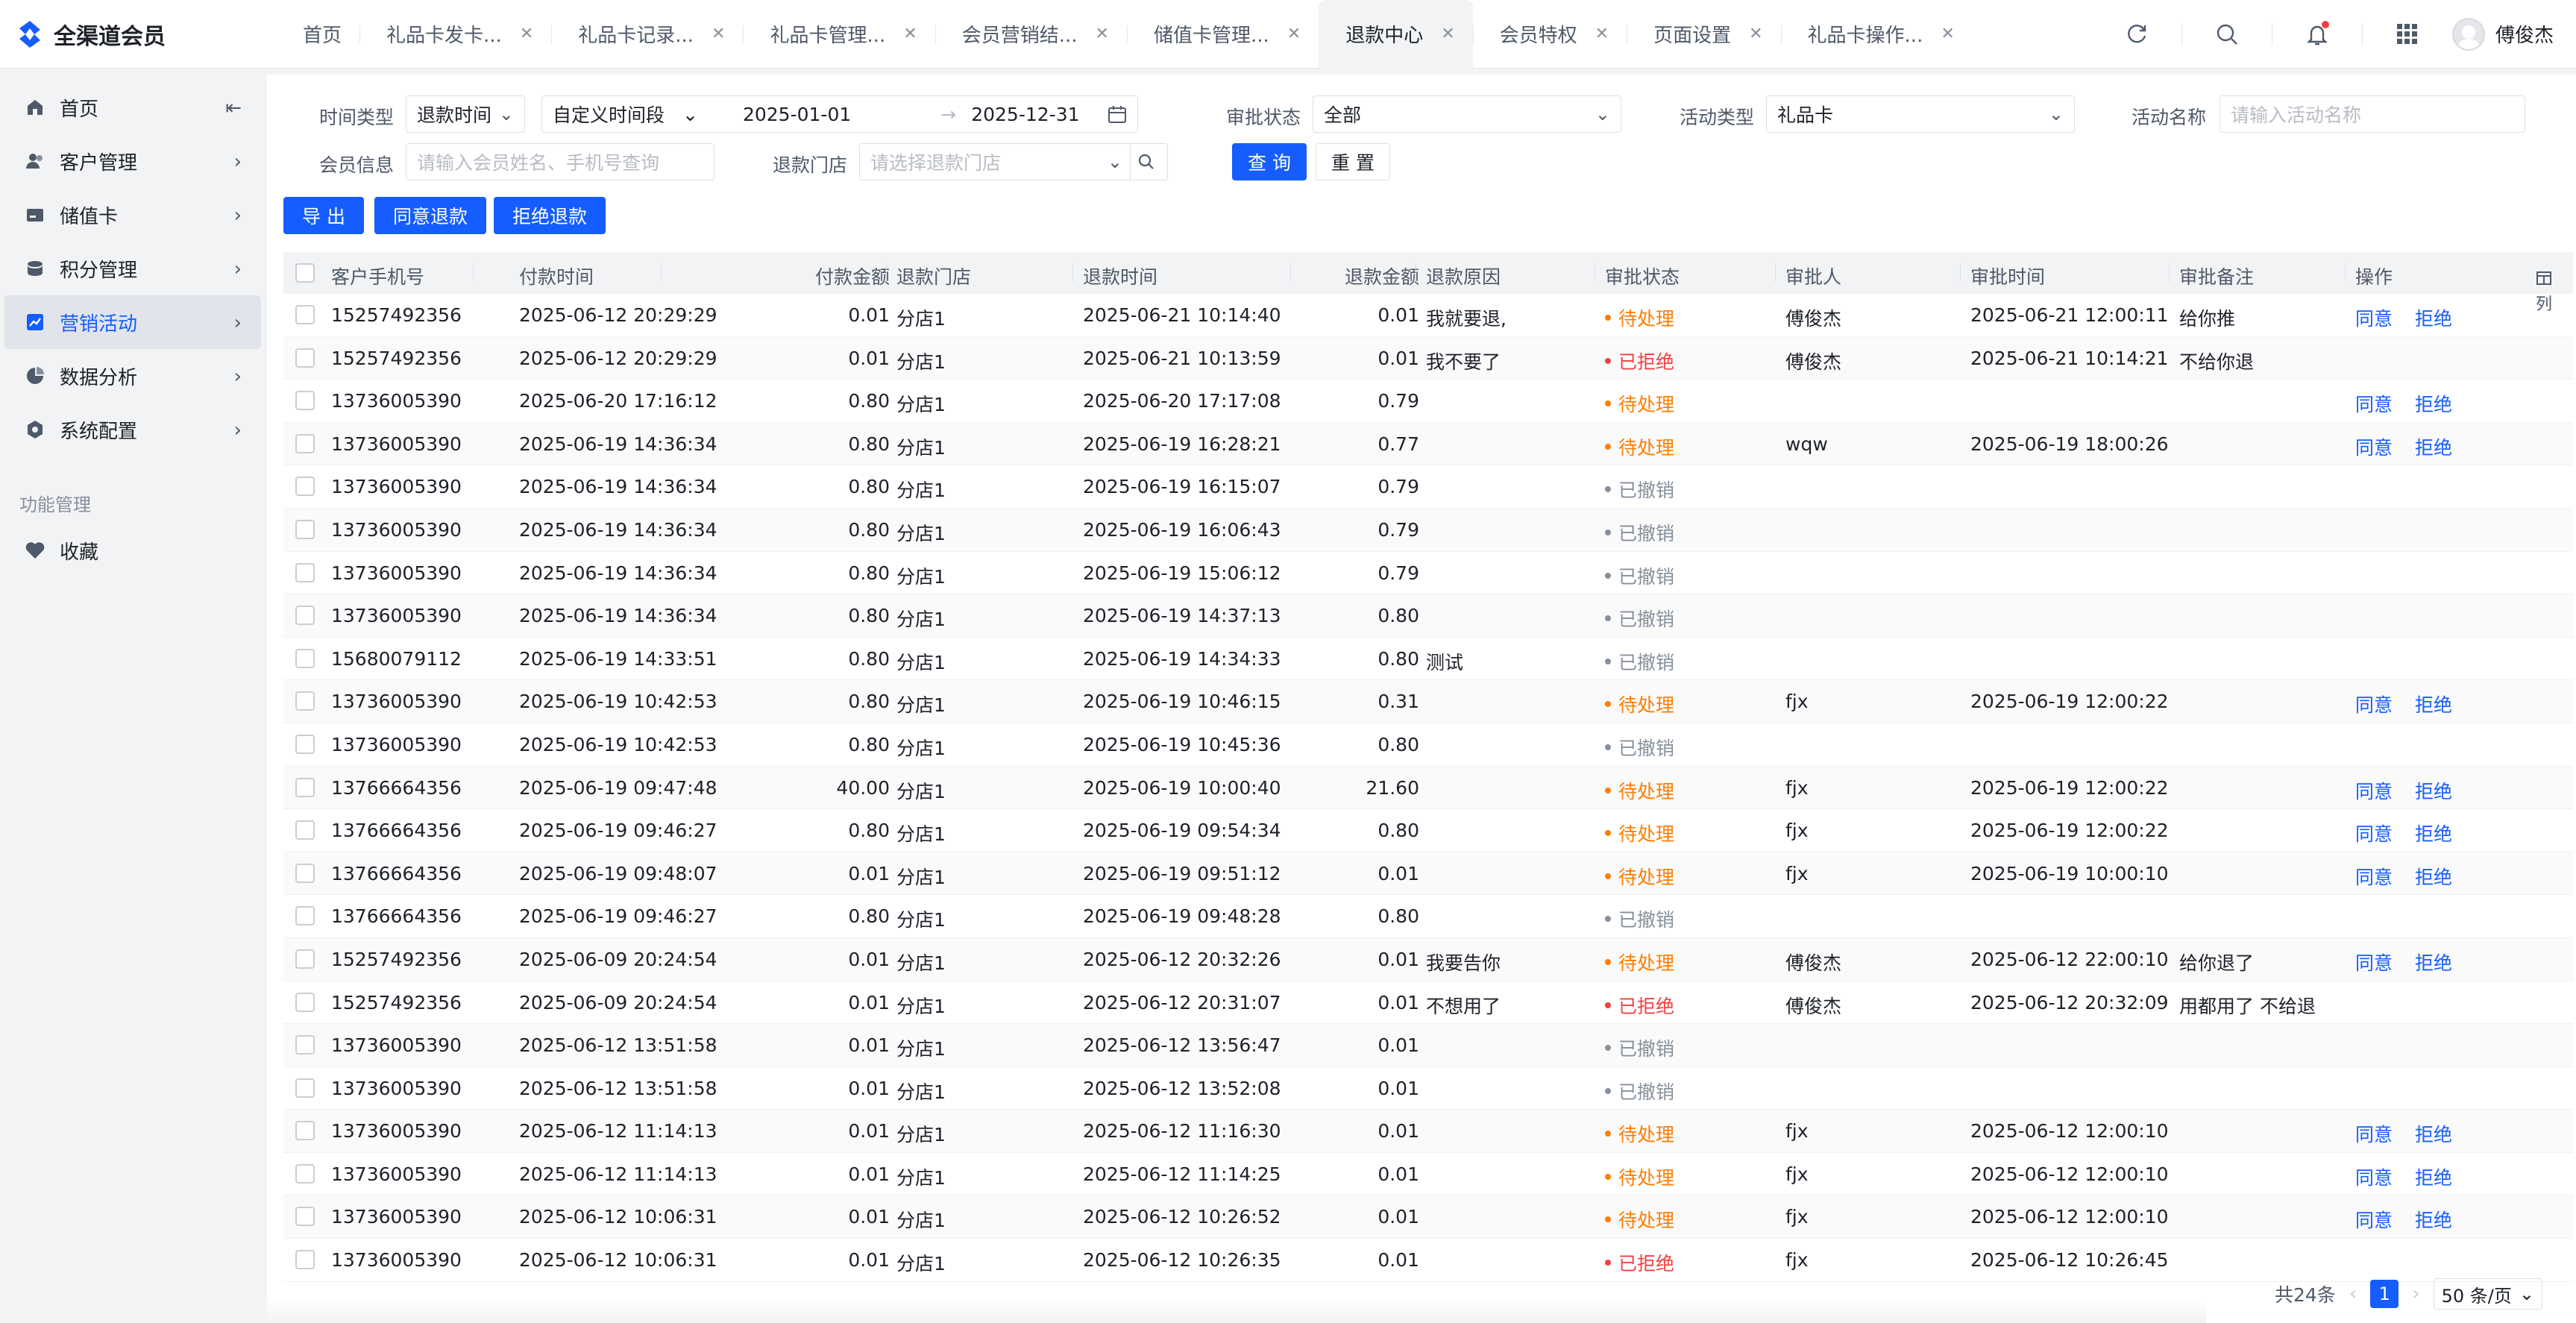 The width and height of the screenshot is (2576, 1323). I want to click on sidebar-item-favorites: 收藏, so click(132, 550).